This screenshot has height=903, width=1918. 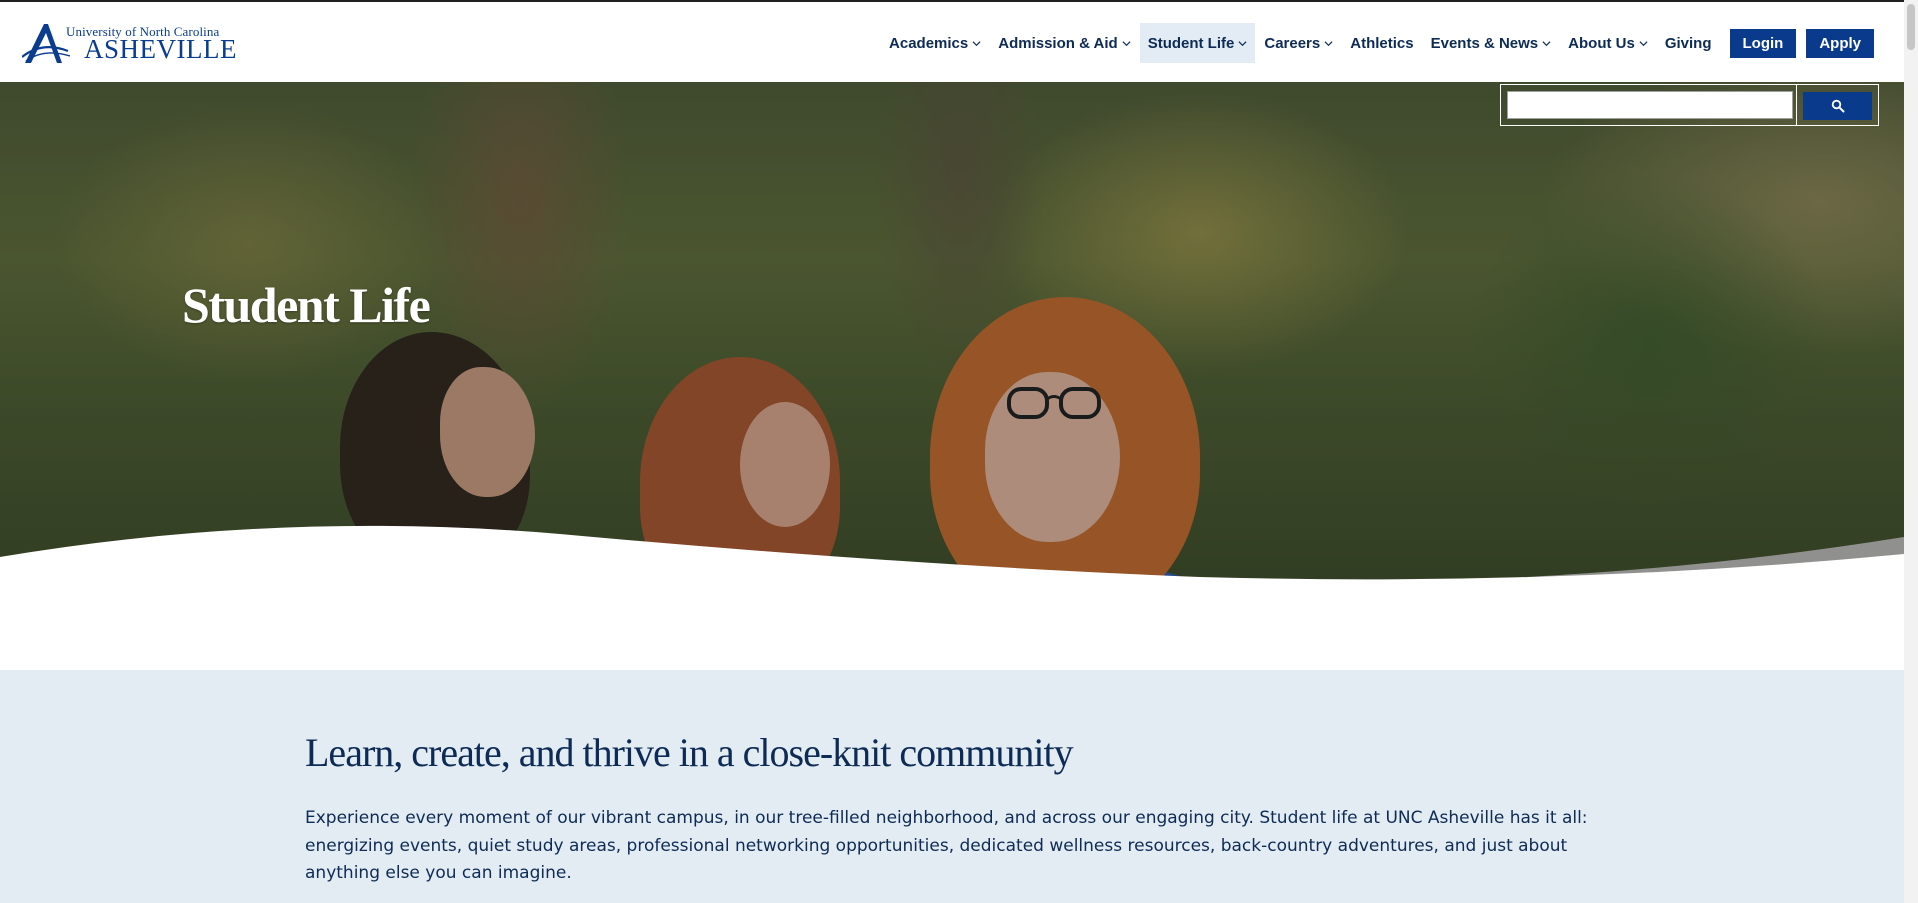 What do you see at coordinates (1191, 43) in the screenshot?
I see `nav-item-label: Student Life` at bounding box center [1191, 43].